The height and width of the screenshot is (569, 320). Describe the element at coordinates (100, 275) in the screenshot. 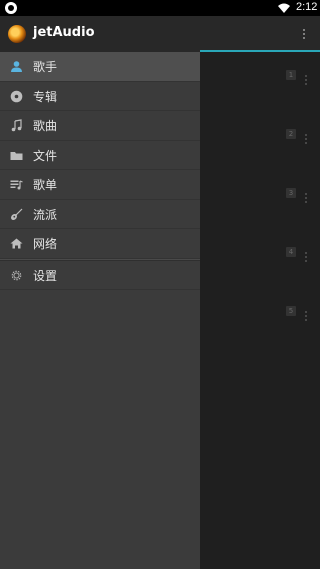

I see `drawer-item-settings: 设置` at that location.